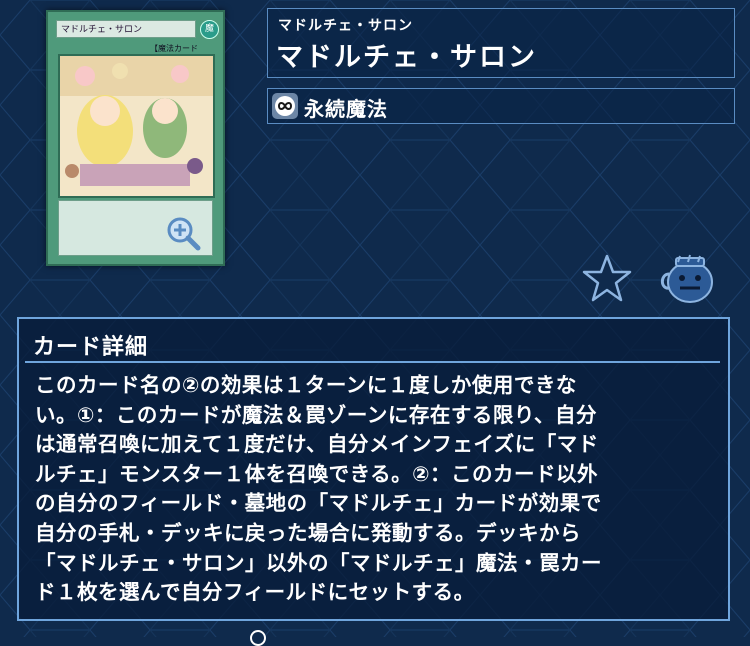  I want to click on scroll-indicator-icon, so click(258, 638).